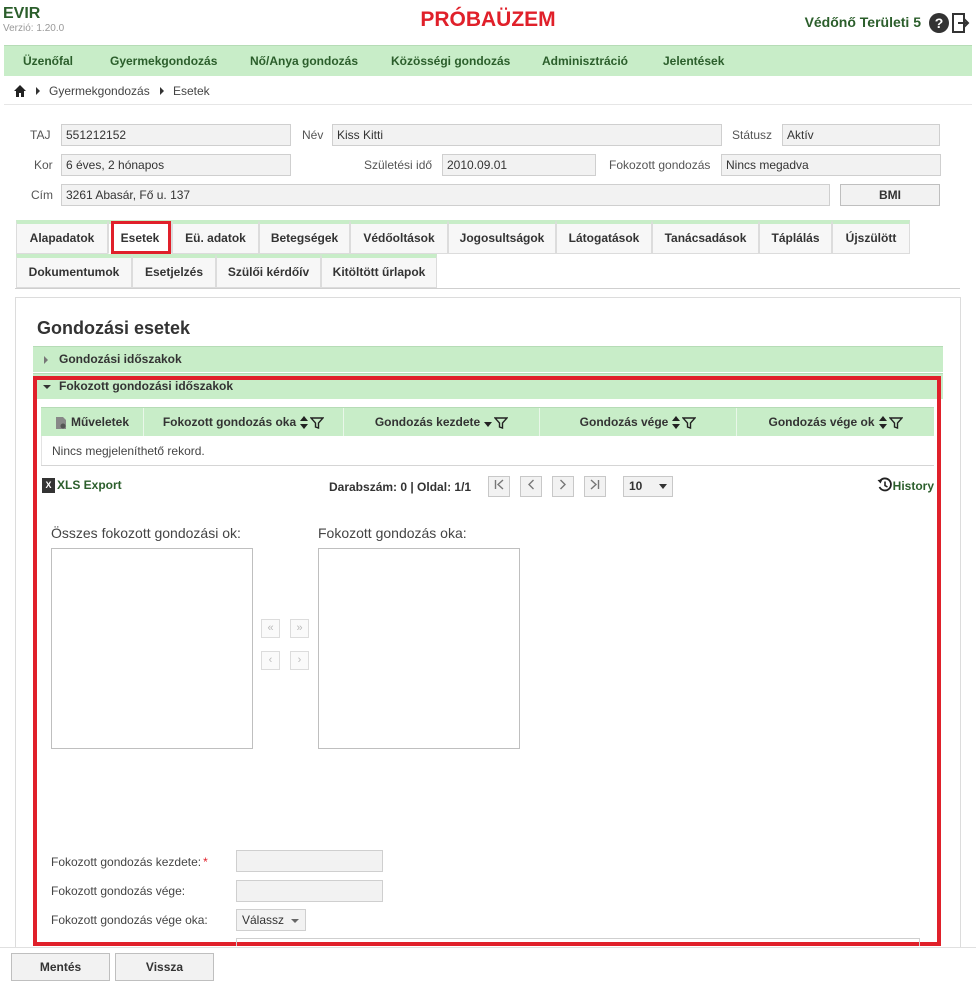 The image size is (976, 987). Describe the element at coordinates (905, 485) in the screenshot. I see `history-button: History` at that location.